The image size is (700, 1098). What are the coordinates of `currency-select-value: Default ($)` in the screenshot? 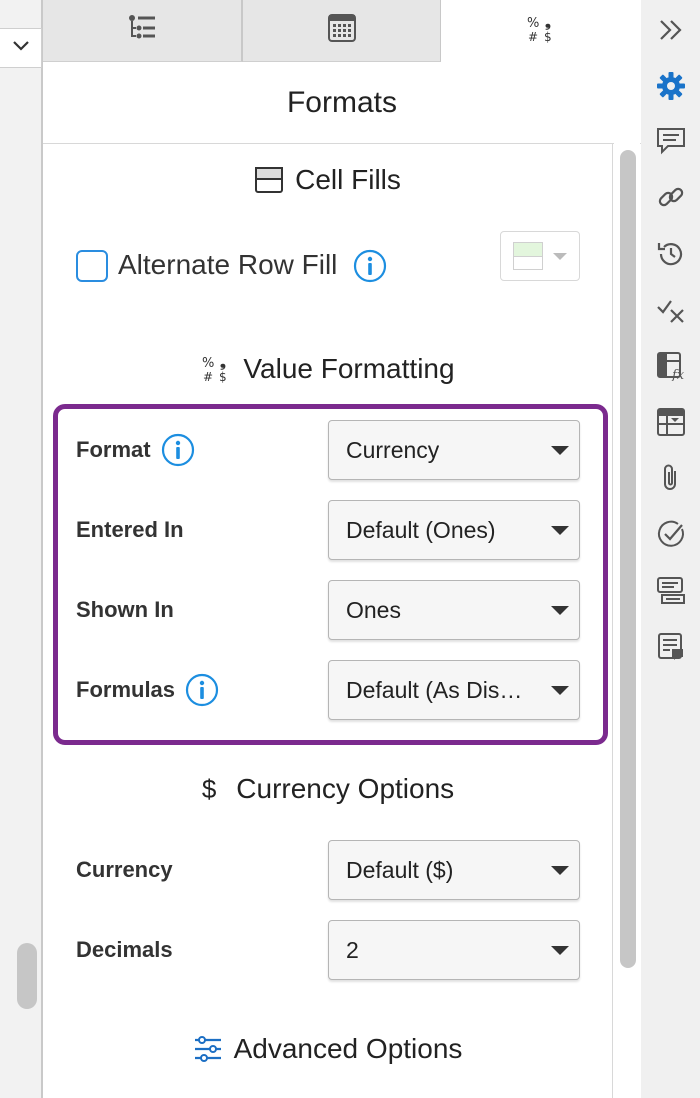 It's located at (400, 869).